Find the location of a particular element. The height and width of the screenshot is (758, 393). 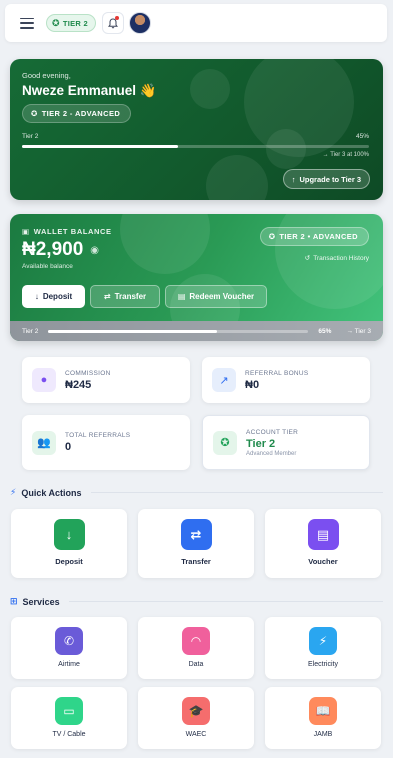

total-referrals-value: 0 is located at coordinates (68, 447).